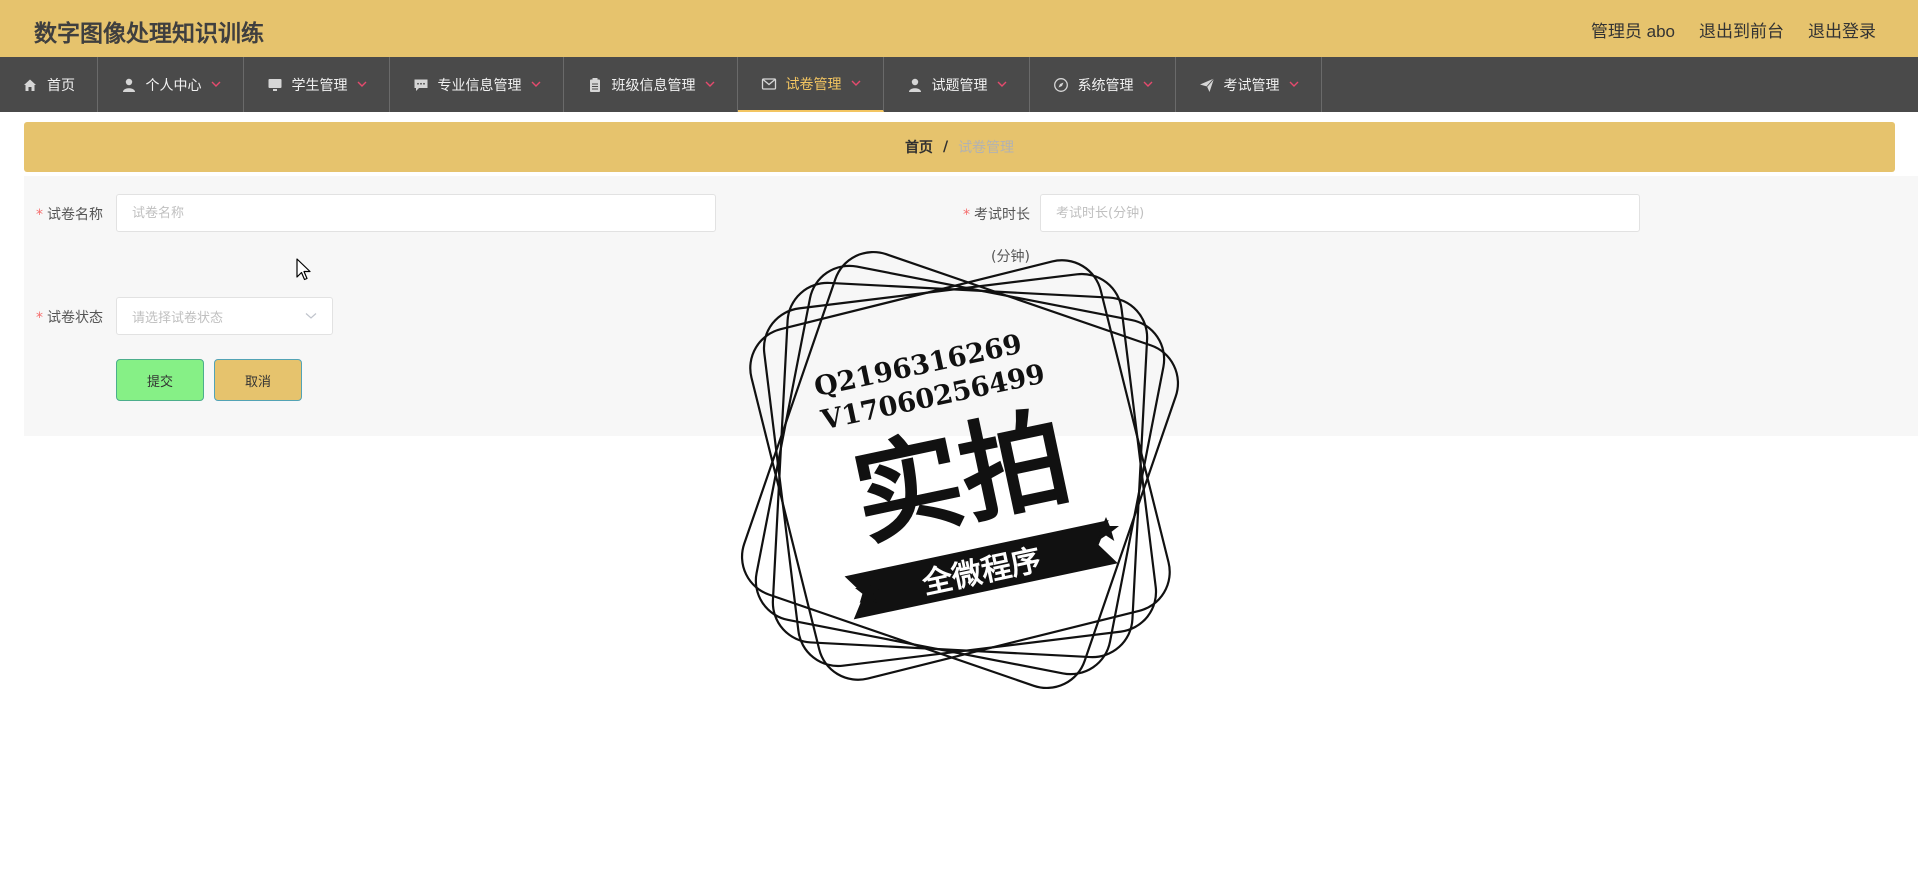  I want to click on nav-item-major-info: 专业信息管理, so click(477, 84).